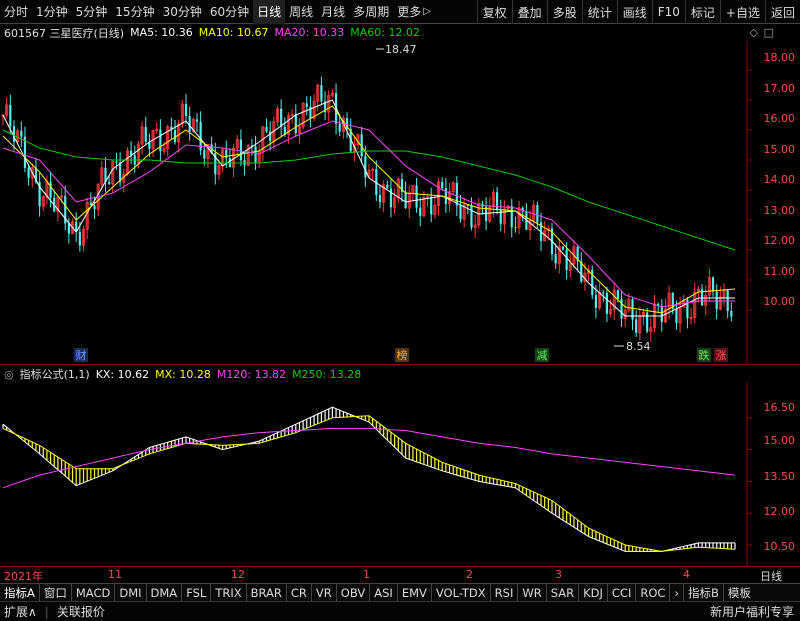  What do you see at coordinates (593, 593) in the screenshot?
I see `tab-kdj: KDJ` at bounding box center [593, 593].